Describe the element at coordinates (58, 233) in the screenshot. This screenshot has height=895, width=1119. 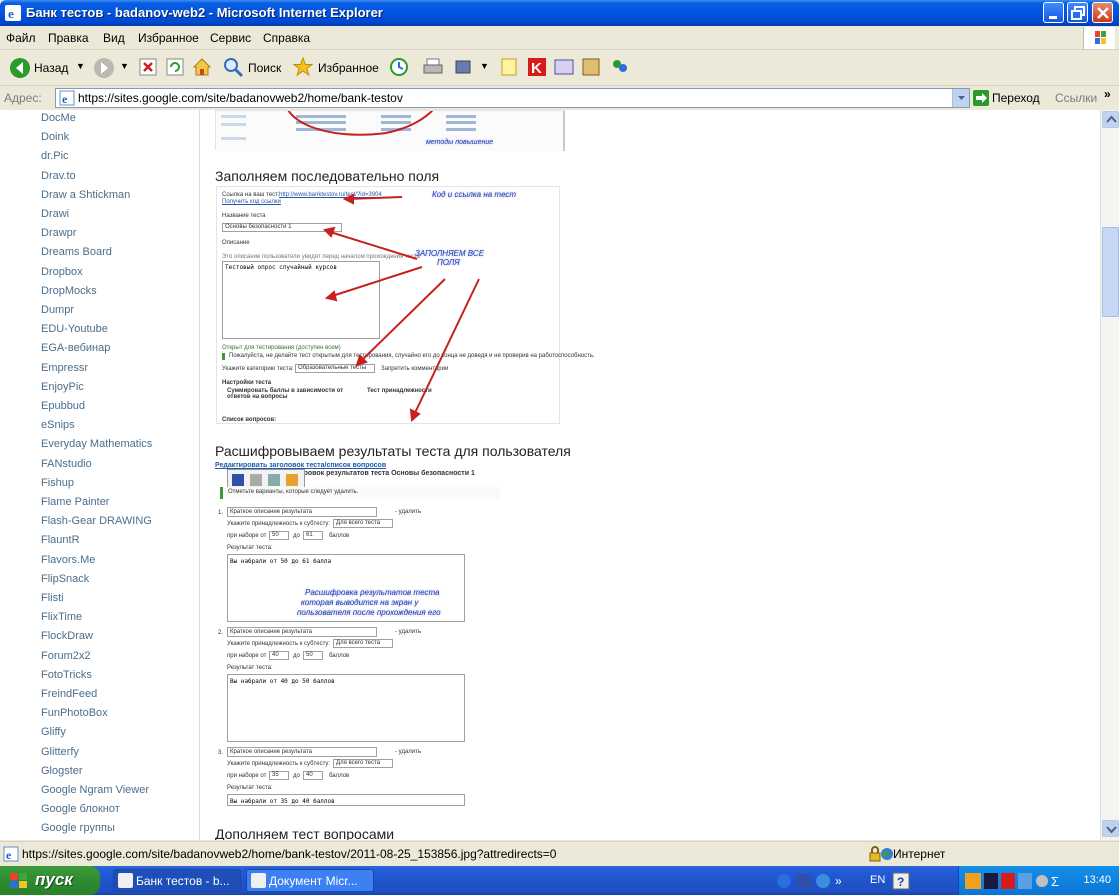
I see `sidebar-item: Drawpr` at that location.